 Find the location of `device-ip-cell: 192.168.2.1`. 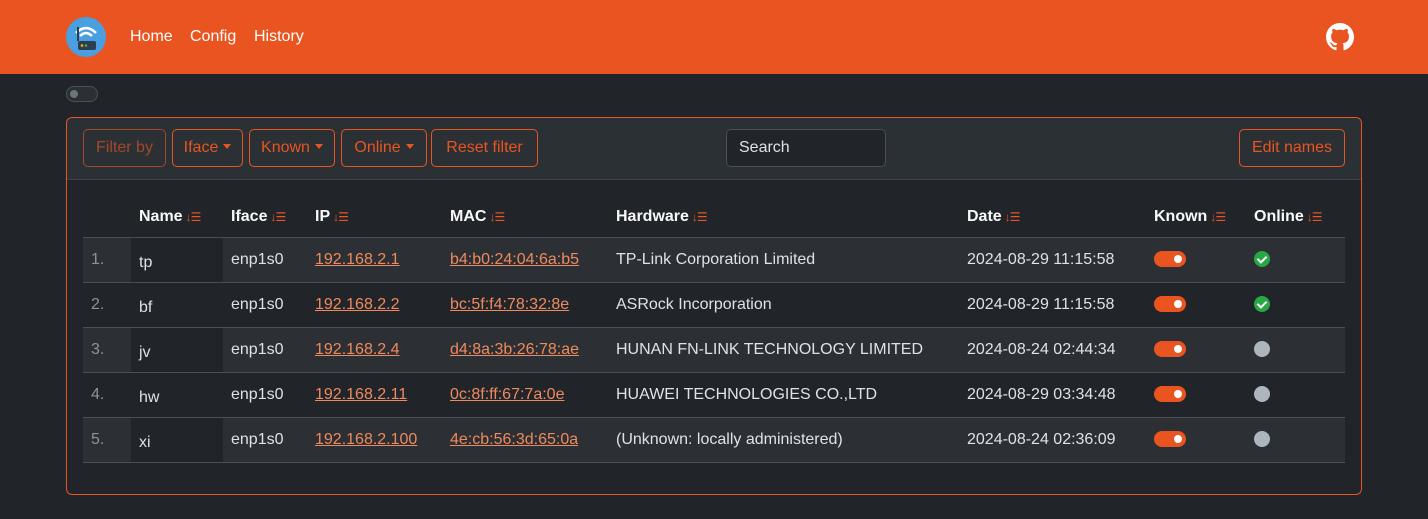

device-ip-cell: 192.168.2.1 is located at coordinates (374, 260).